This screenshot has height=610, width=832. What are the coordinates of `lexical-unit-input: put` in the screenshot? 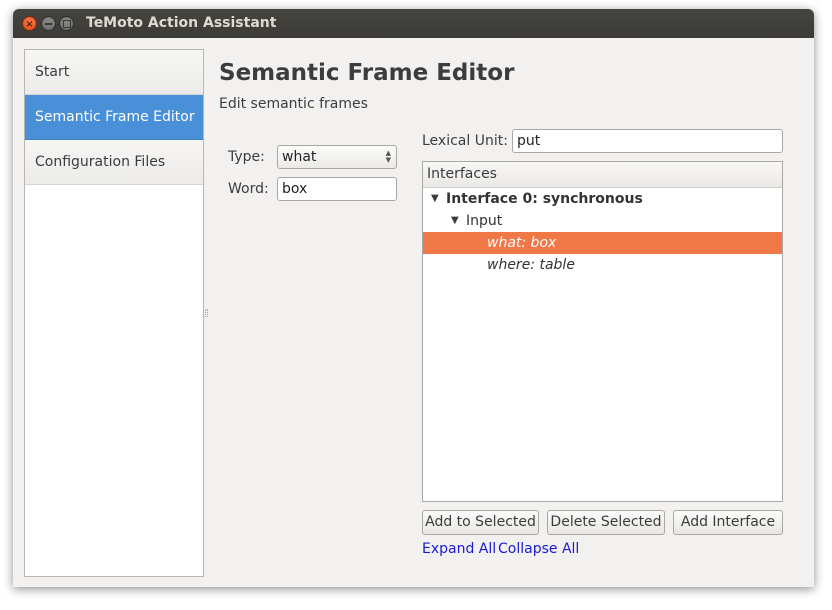 It's located at (647, 141).